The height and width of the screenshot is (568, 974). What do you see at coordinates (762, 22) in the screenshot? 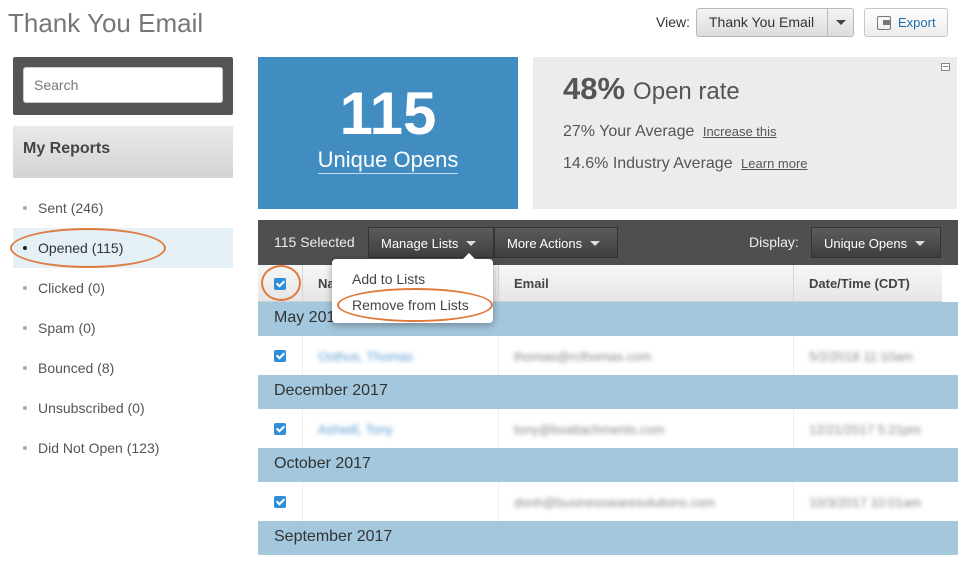
I see `view-select-value: Thank You Email` at bounding box center [762, 22].